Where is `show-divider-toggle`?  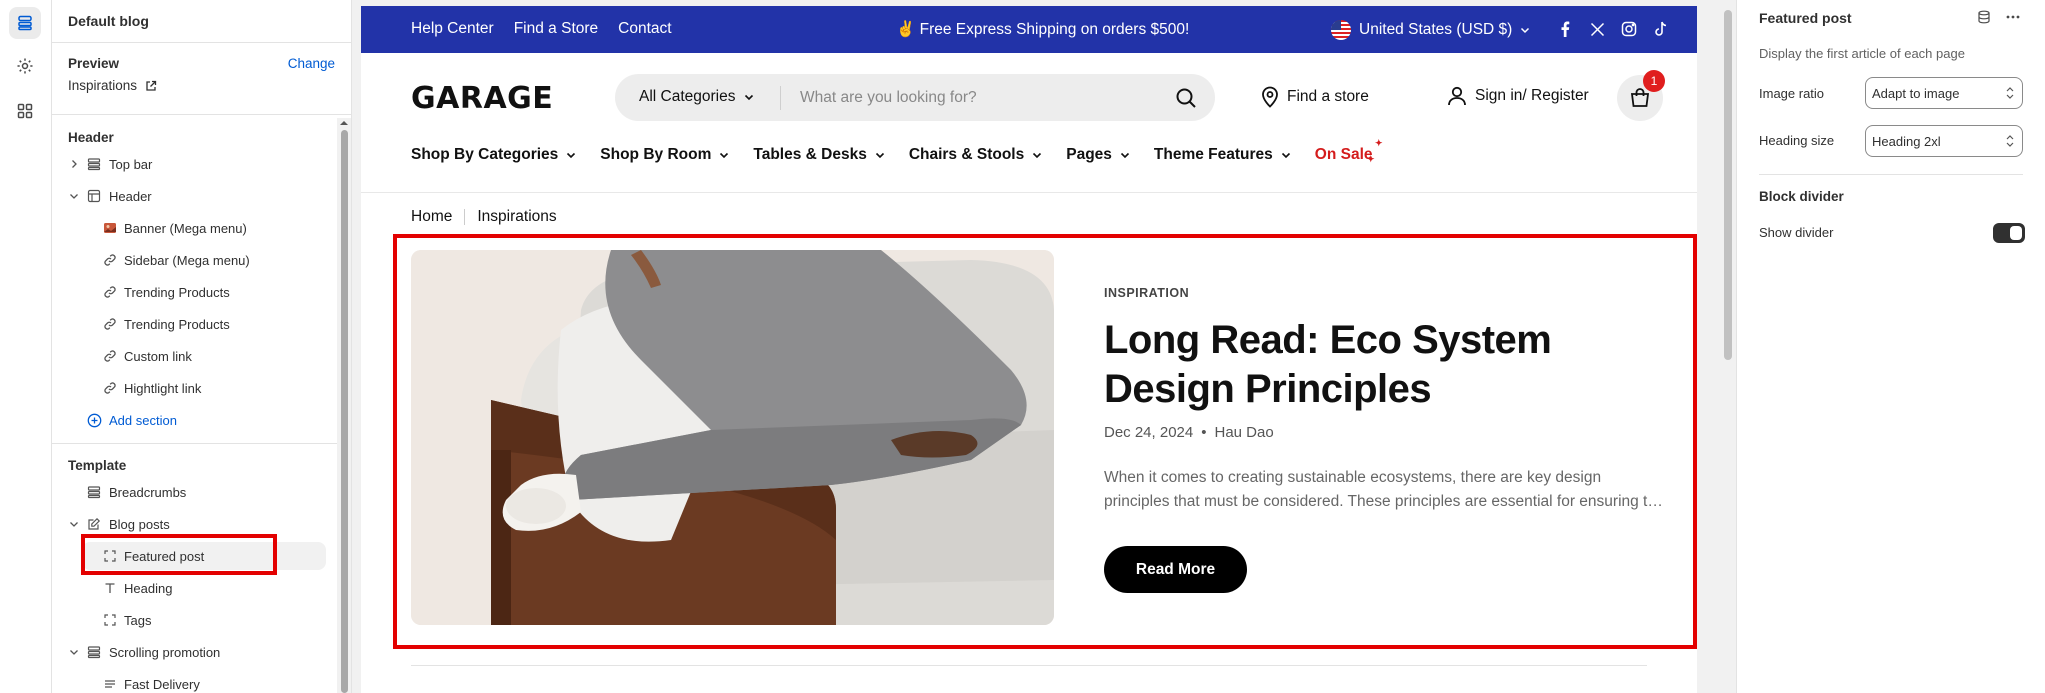
show-divider-toggle is located at coordinates (2009, 233).